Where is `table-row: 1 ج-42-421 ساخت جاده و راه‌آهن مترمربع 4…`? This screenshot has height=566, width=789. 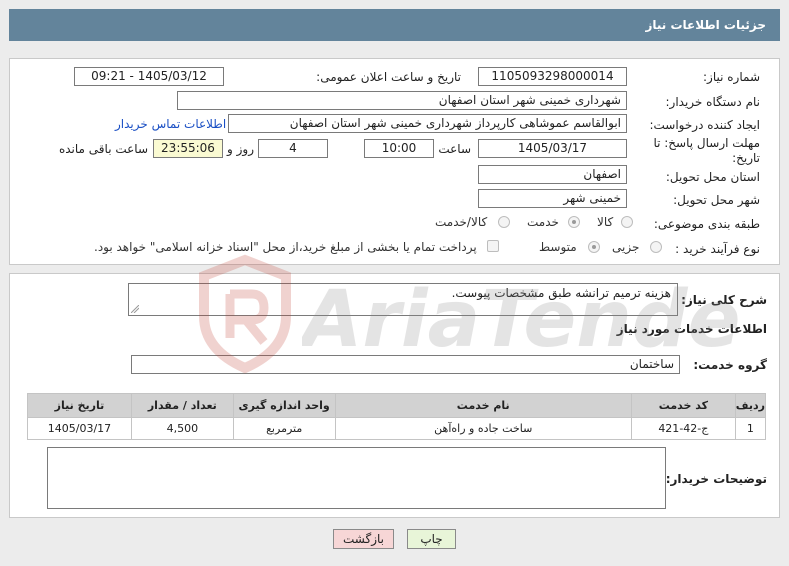
table-row: 1 ج-42-421 ساخت جاده و راه‌آهن مترمربع 4… is located at coordinates (397, 428).